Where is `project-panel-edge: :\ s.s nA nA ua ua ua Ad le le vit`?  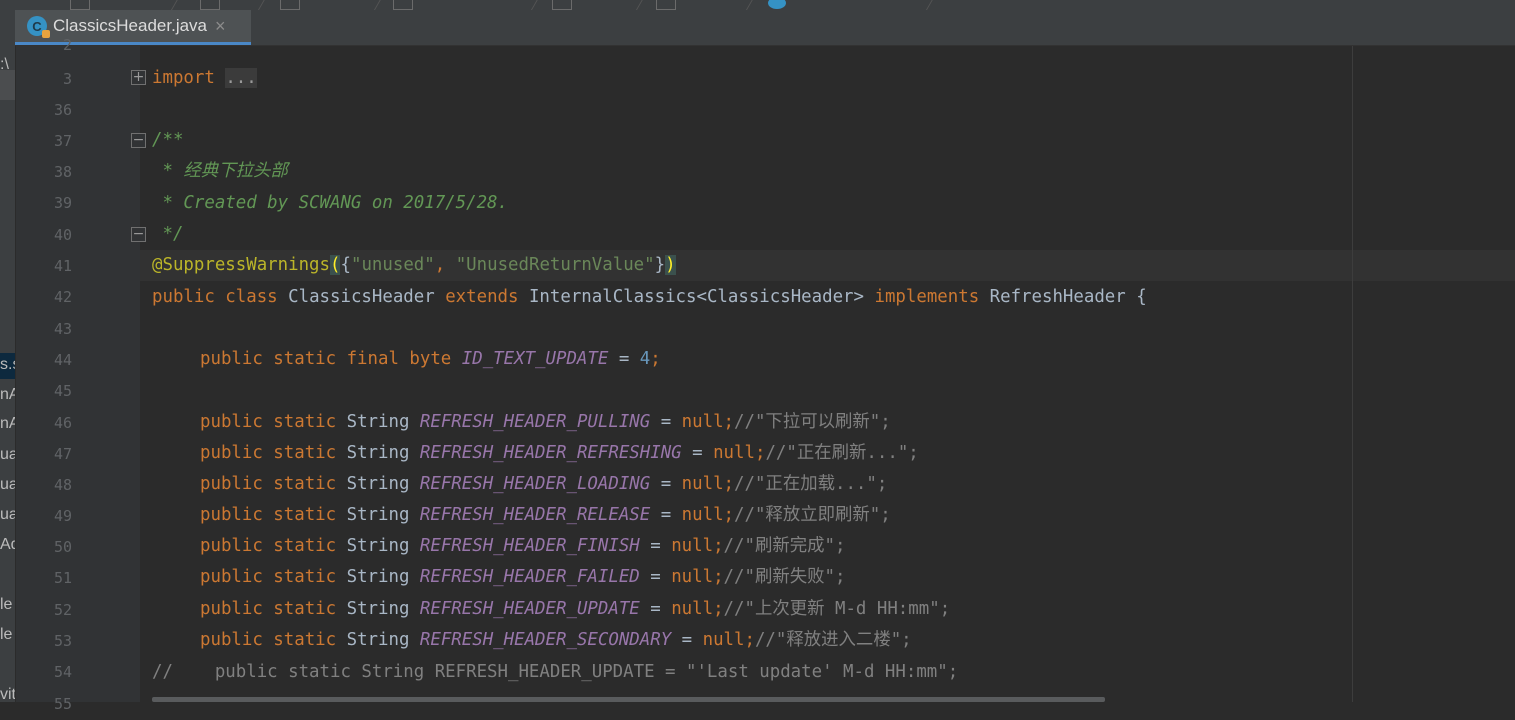 project-panel-edge: :\ s.s nA nA ua ua ua Ad le le vit is located at coordinates (8, 356).